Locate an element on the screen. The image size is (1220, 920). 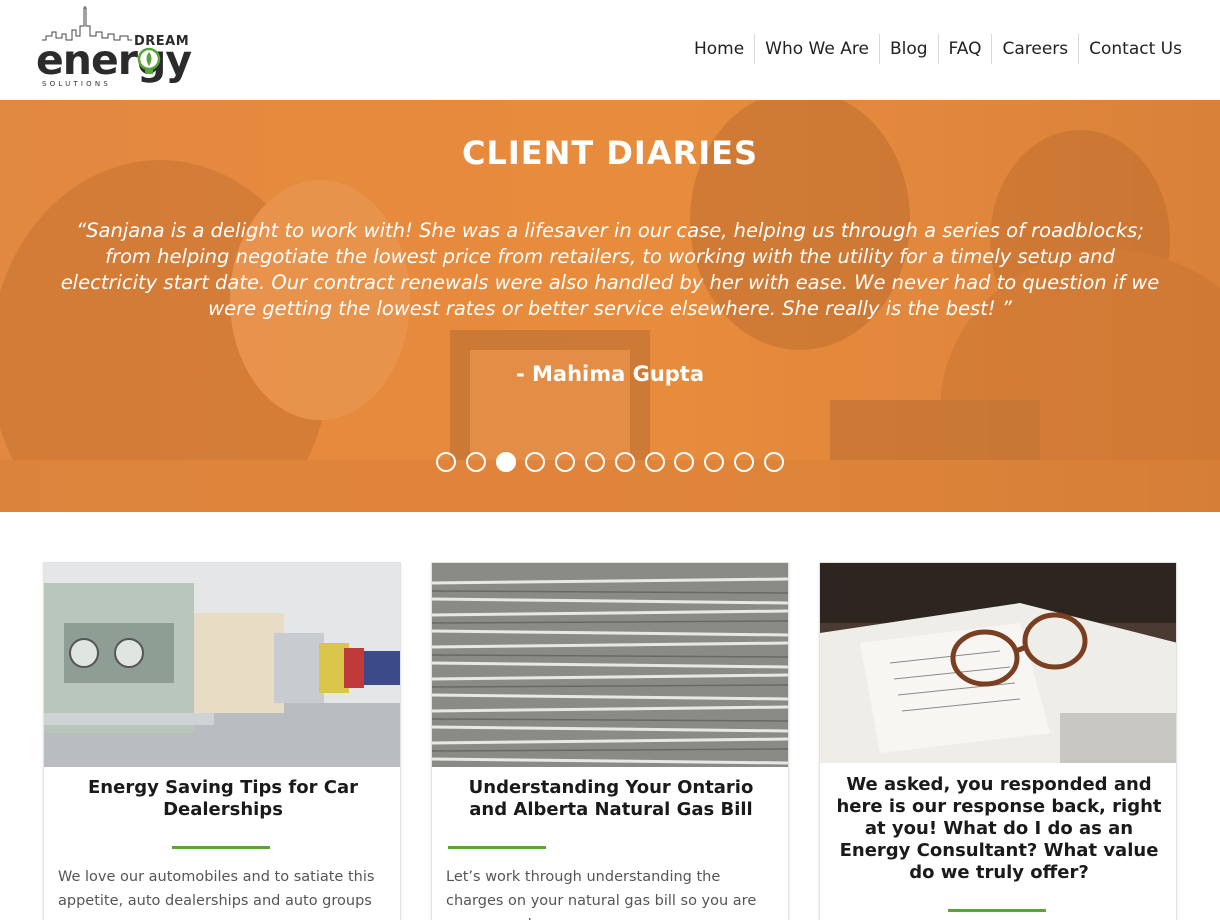
card-image-glasses-notebook is located at coordinates (998, 663).